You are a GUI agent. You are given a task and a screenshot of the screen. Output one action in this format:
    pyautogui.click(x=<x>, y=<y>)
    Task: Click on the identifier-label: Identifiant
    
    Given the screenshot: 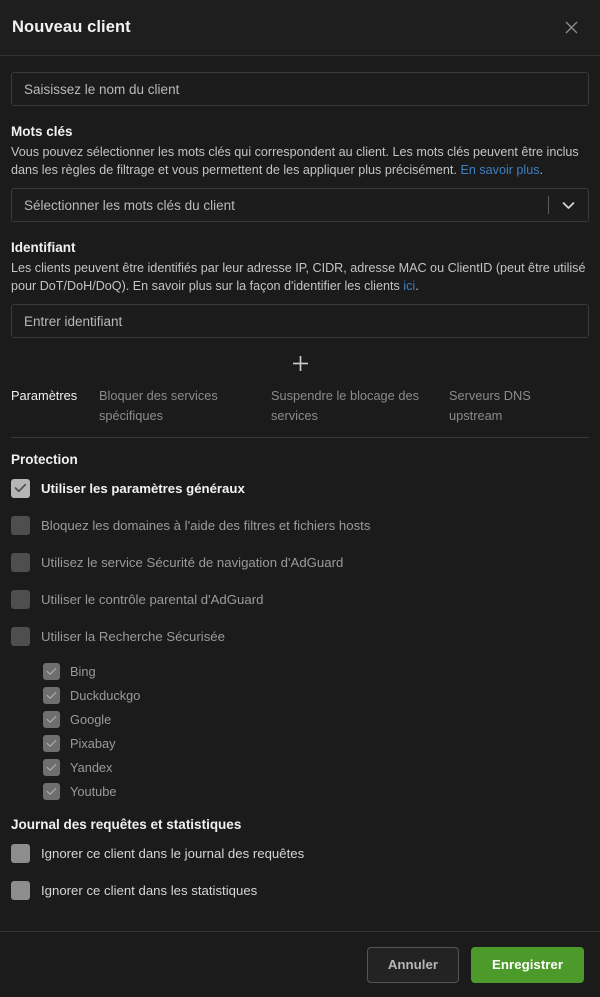 What is the action you would take?
    pyautogui.click(x=43, y=247)
    